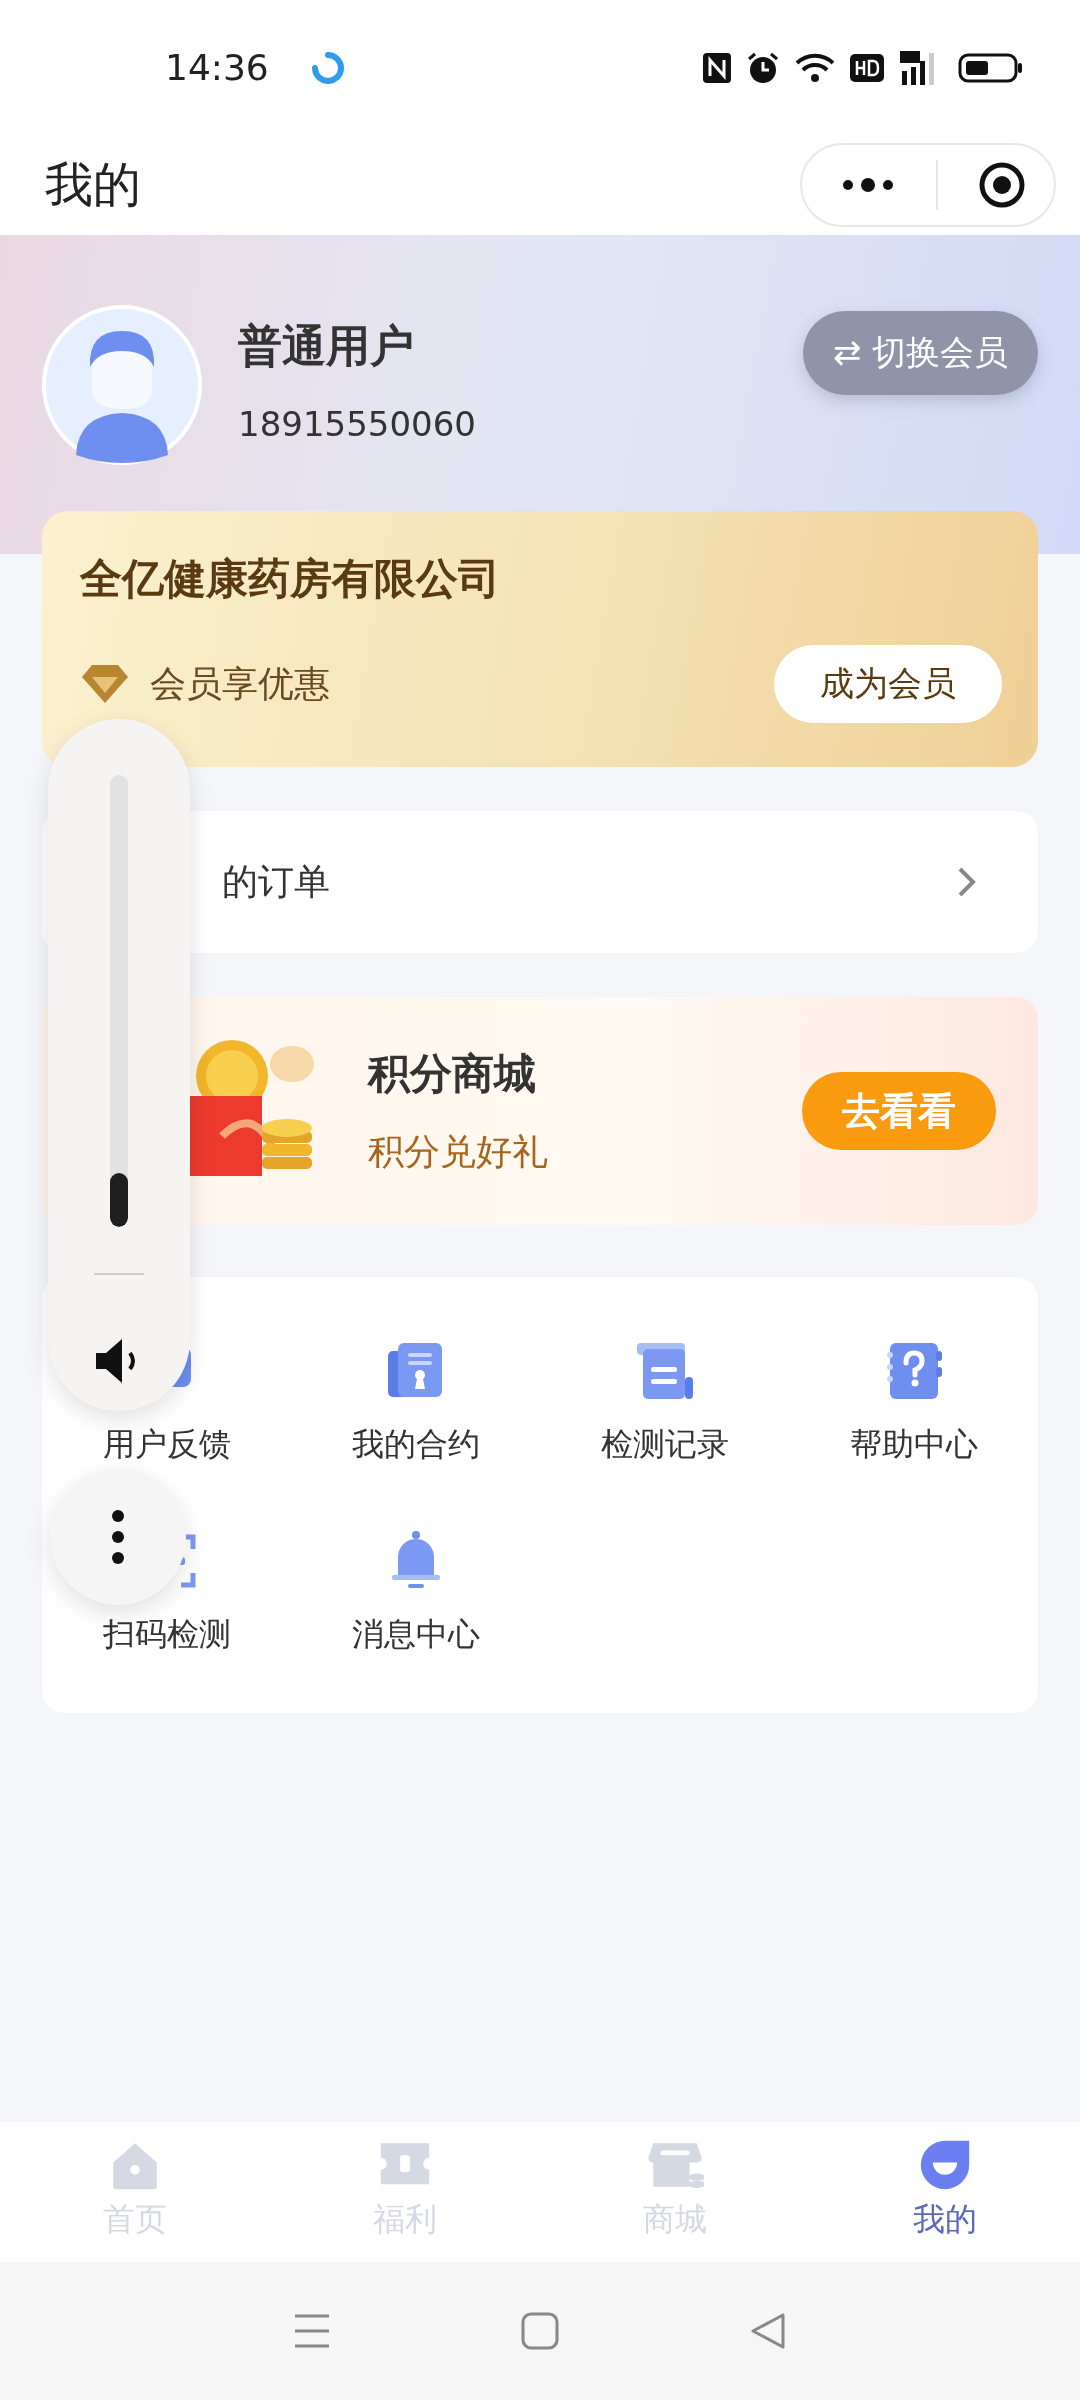  Describe the element at coordinates (105, 684) in the screenshot. I see `diamond-icon` at that location.